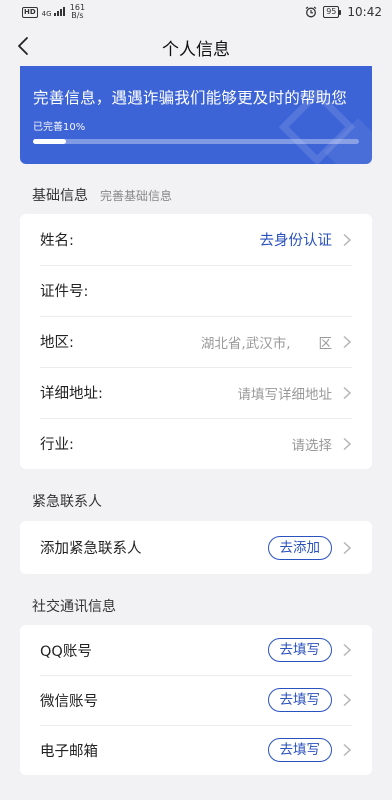 The image size is (392, 800). Describe the element at coordinates (46, 13) in the screenshot. I see `network-type: 4G` at that location.